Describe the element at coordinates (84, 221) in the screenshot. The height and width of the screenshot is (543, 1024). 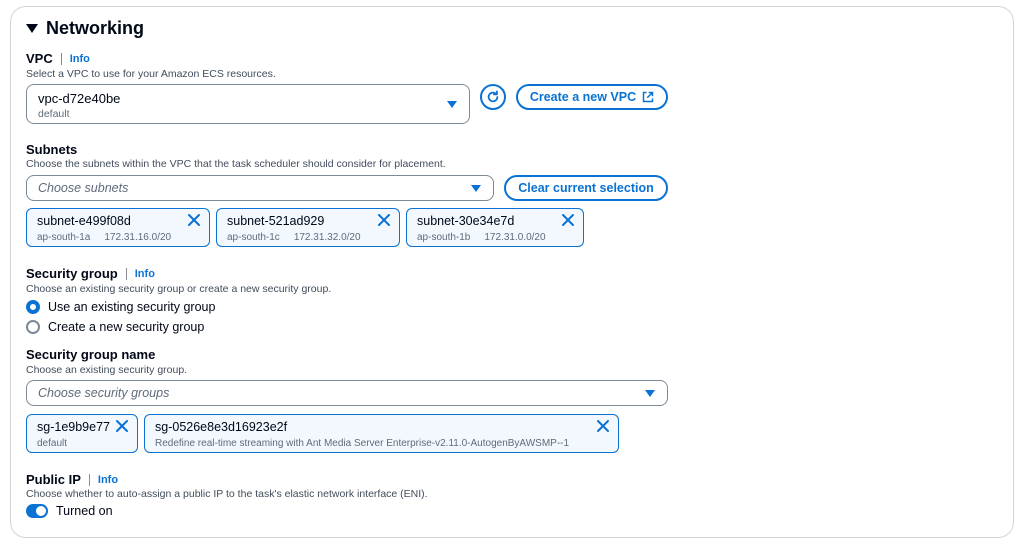
I see `subnet-id: subnet-e499f08d` at that location.